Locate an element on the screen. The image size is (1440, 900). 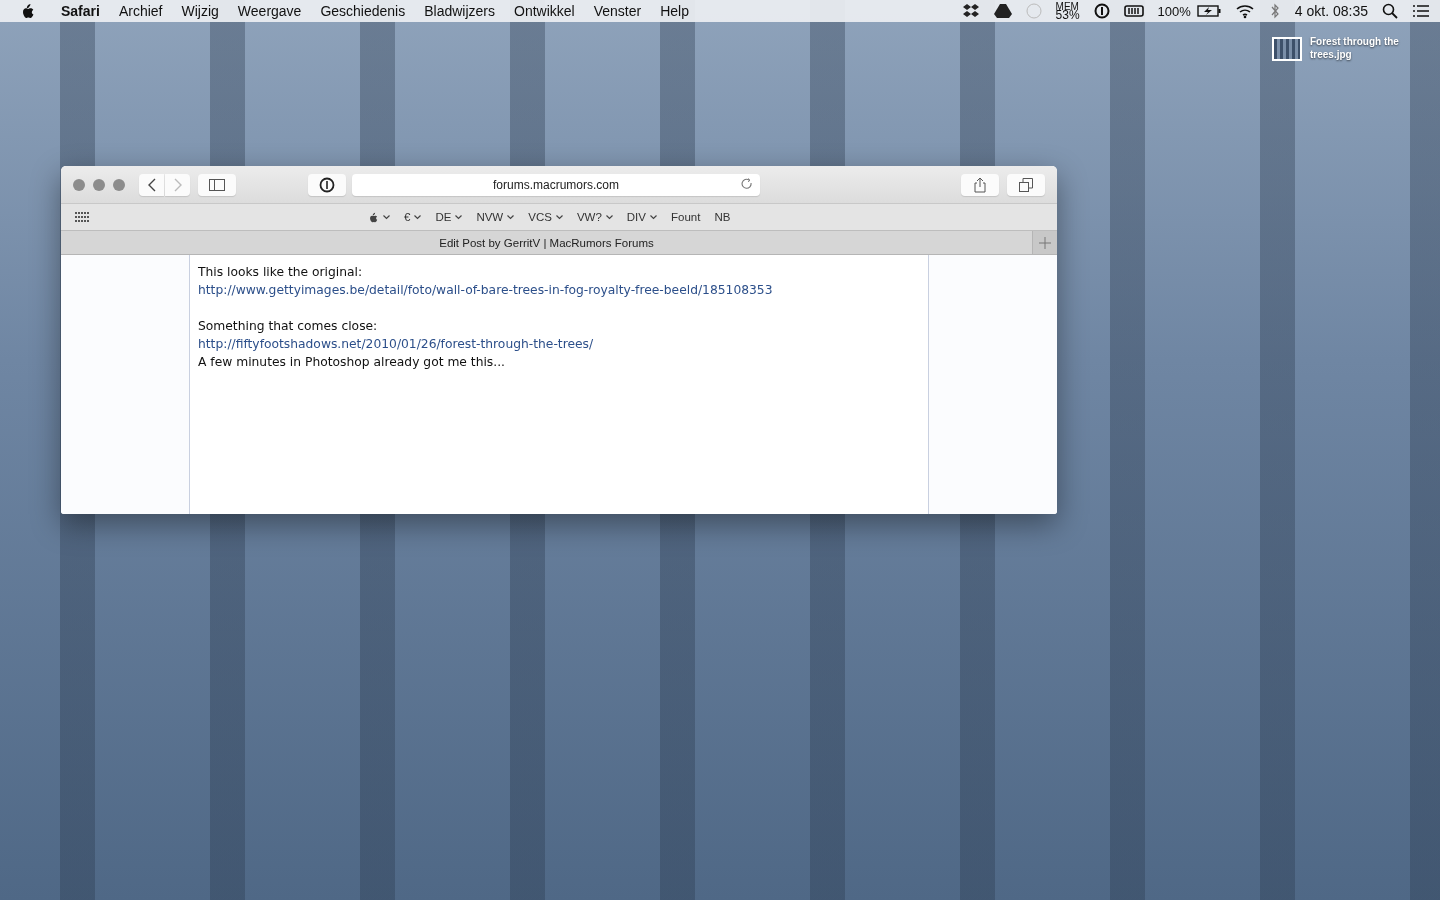
bookmark-folder: DE is located at coordinates (449, 217).